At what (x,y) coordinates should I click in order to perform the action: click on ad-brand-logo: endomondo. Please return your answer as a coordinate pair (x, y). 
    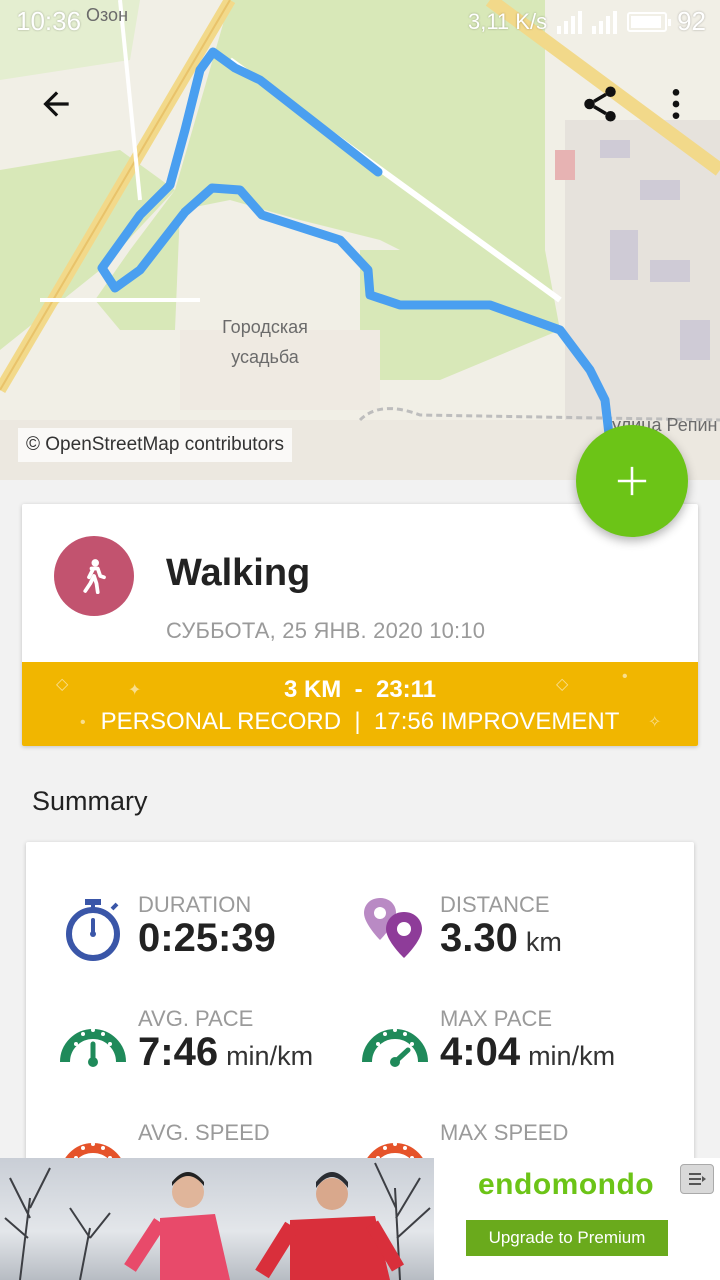
    Looking at the image, I should click on (566, 1184).